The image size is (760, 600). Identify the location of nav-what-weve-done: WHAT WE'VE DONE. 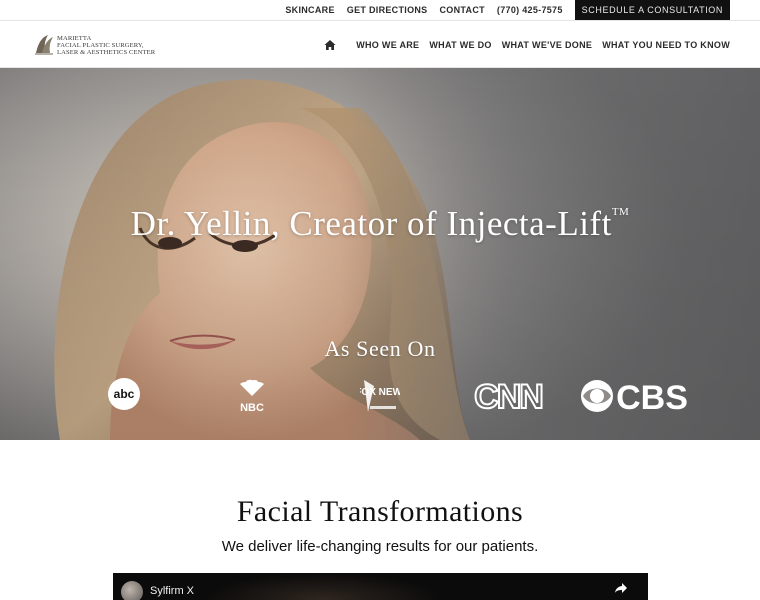
(547, 45).